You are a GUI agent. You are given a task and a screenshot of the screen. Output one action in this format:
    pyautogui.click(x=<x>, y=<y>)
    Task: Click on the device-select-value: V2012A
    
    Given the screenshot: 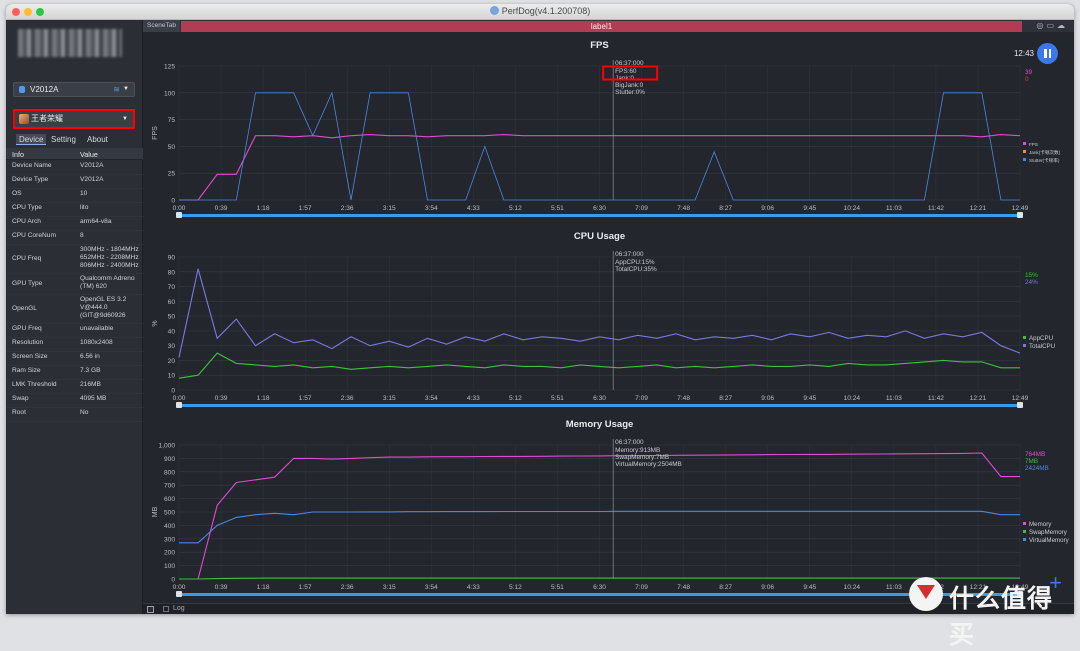 What is the action you would take?
    pyautogui.click(x=44, y=89)
    